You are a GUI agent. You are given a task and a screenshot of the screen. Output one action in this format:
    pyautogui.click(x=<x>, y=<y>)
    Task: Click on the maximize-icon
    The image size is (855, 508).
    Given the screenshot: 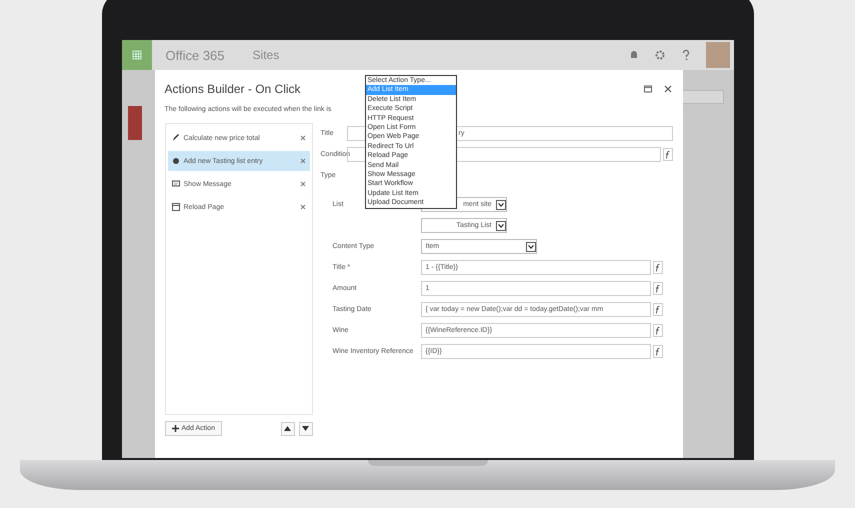 What is the action you would take?
    pyautogui.click(x=647, y=89)
    